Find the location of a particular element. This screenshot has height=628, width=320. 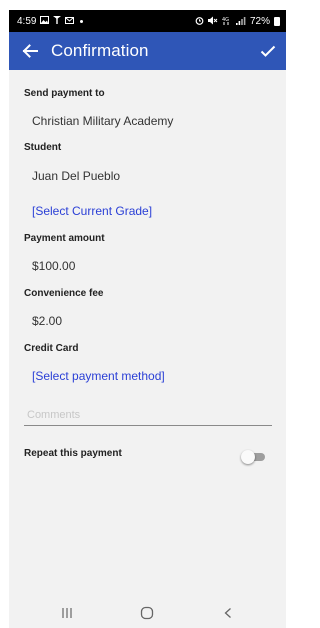

toggle-thumb is located at coordinates (248, 457).